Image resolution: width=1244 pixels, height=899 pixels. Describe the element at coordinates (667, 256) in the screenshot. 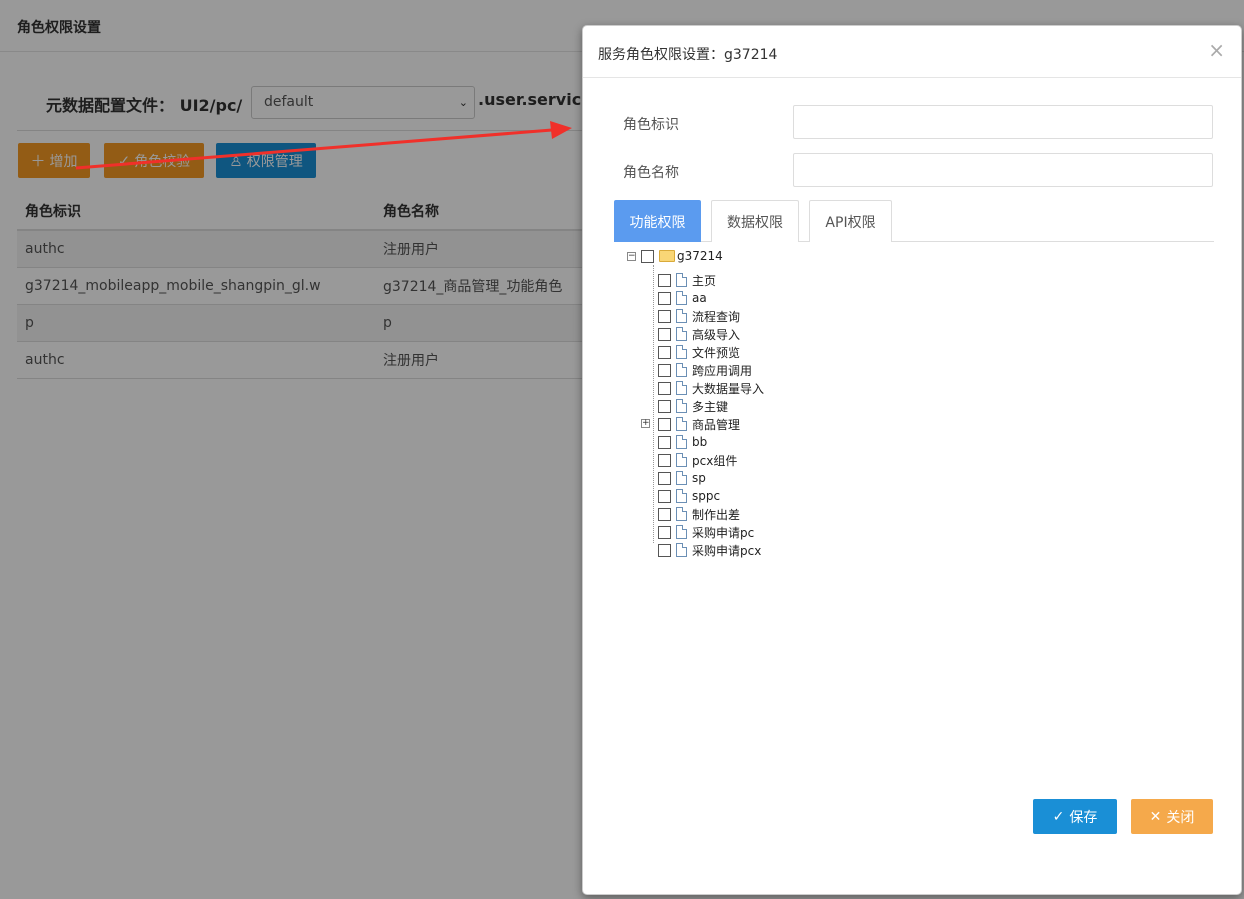

I see `folder-icon` at that location.